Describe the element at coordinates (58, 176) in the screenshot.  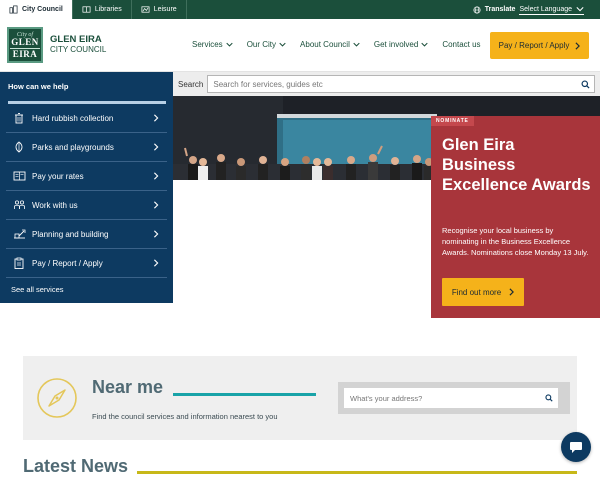
I see `help-item-label: Pay your rates` at that location.